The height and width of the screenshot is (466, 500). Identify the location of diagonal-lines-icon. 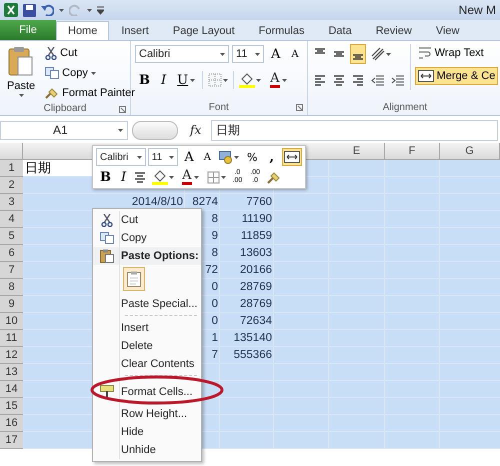
(377, 54).